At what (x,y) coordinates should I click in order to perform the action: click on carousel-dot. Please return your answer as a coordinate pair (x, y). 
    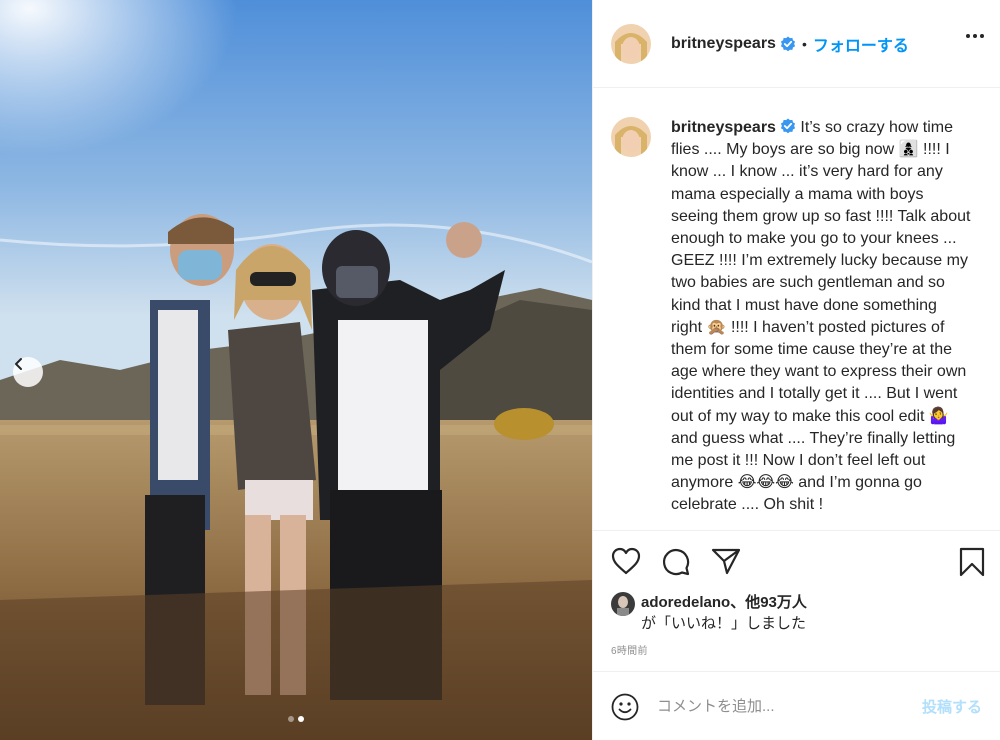
    Looking at the image, I should click on (291, 719).